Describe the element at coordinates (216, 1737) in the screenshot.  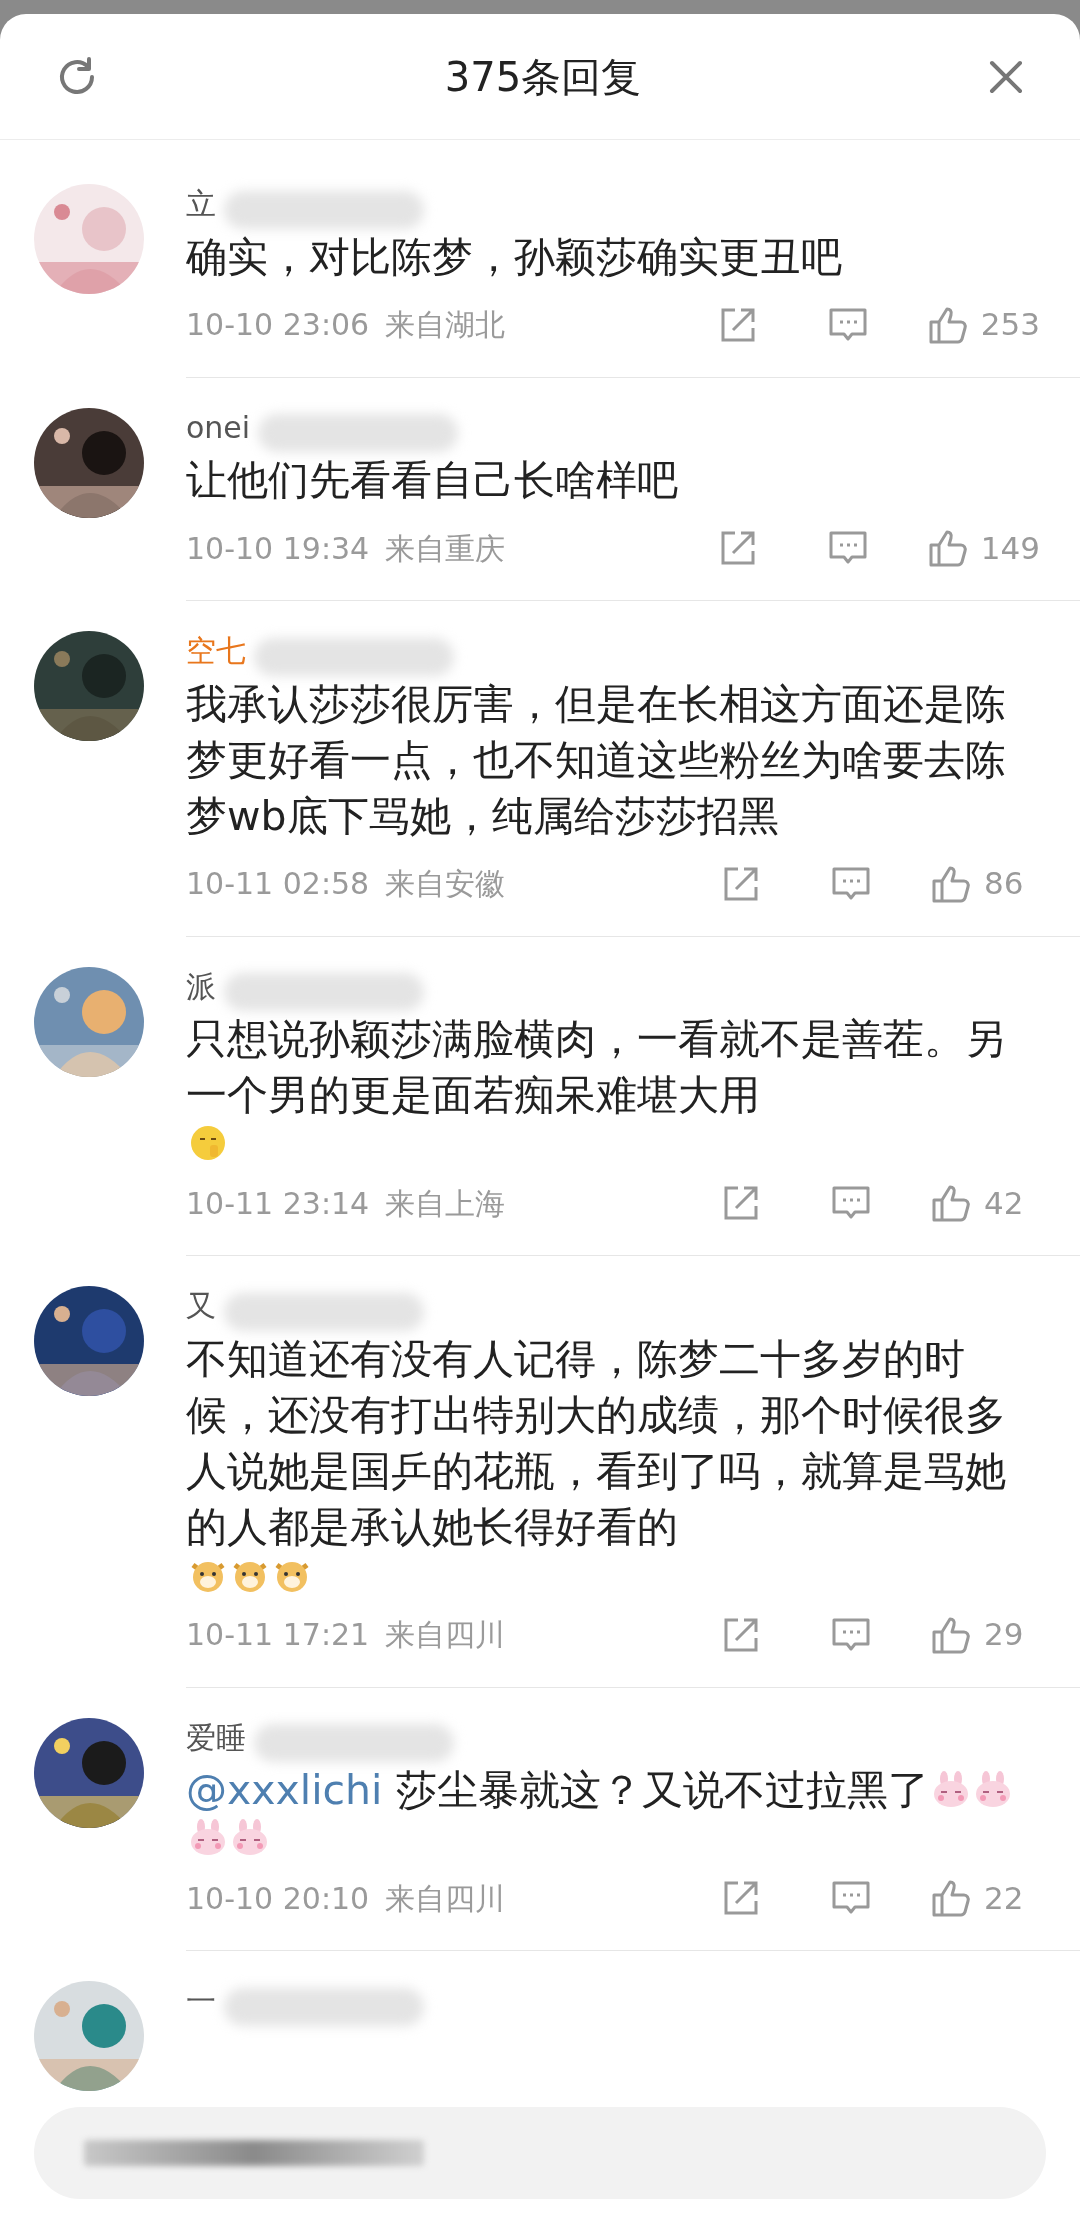
I see `username: 爱睡` at that location.